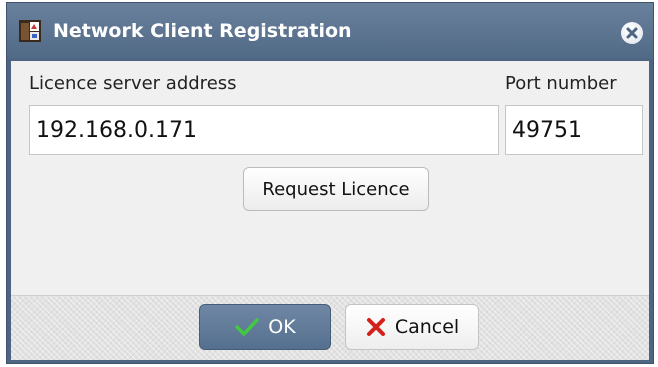  I want to click on ok-button: OK, so click(265, 327).